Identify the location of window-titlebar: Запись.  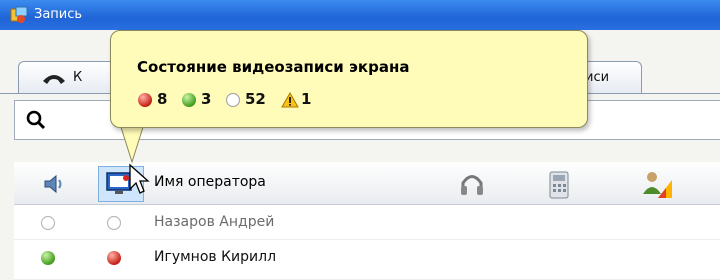
(360, 15).